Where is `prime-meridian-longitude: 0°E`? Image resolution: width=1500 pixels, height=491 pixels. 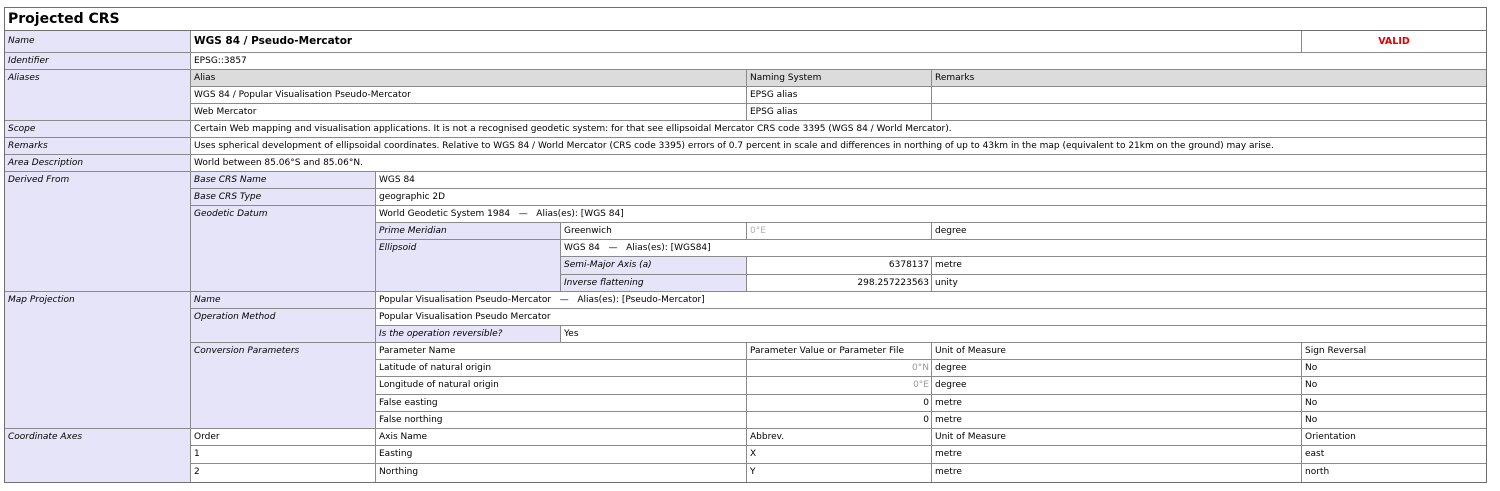
prime-meridian-longitude: 0°E is located at coordinates (839, 231).